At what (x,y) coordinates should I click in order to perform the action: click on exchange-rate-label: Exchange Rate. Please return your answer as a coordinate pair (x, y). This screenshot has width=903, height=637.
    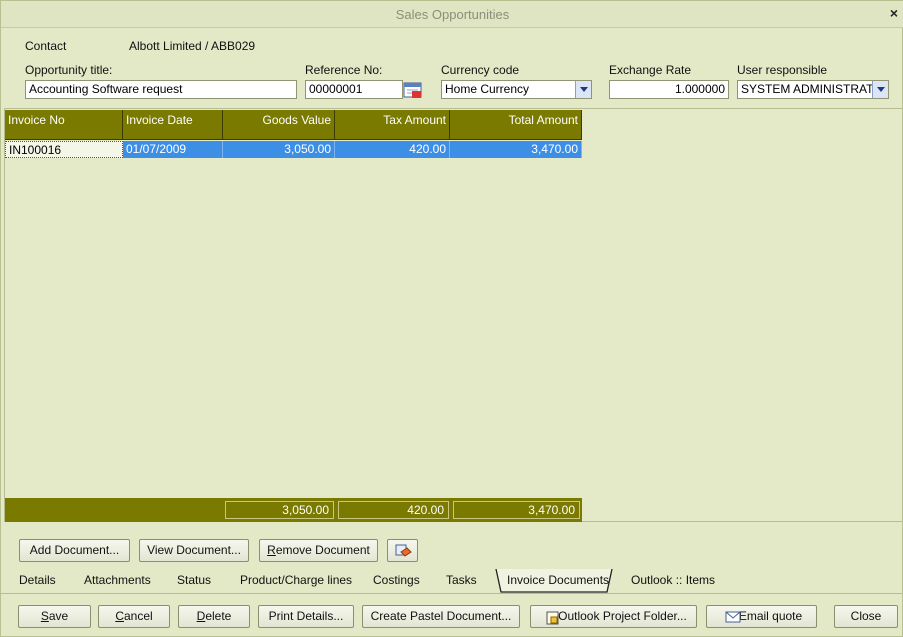
    Looking at the image, I should click on (650, 70).